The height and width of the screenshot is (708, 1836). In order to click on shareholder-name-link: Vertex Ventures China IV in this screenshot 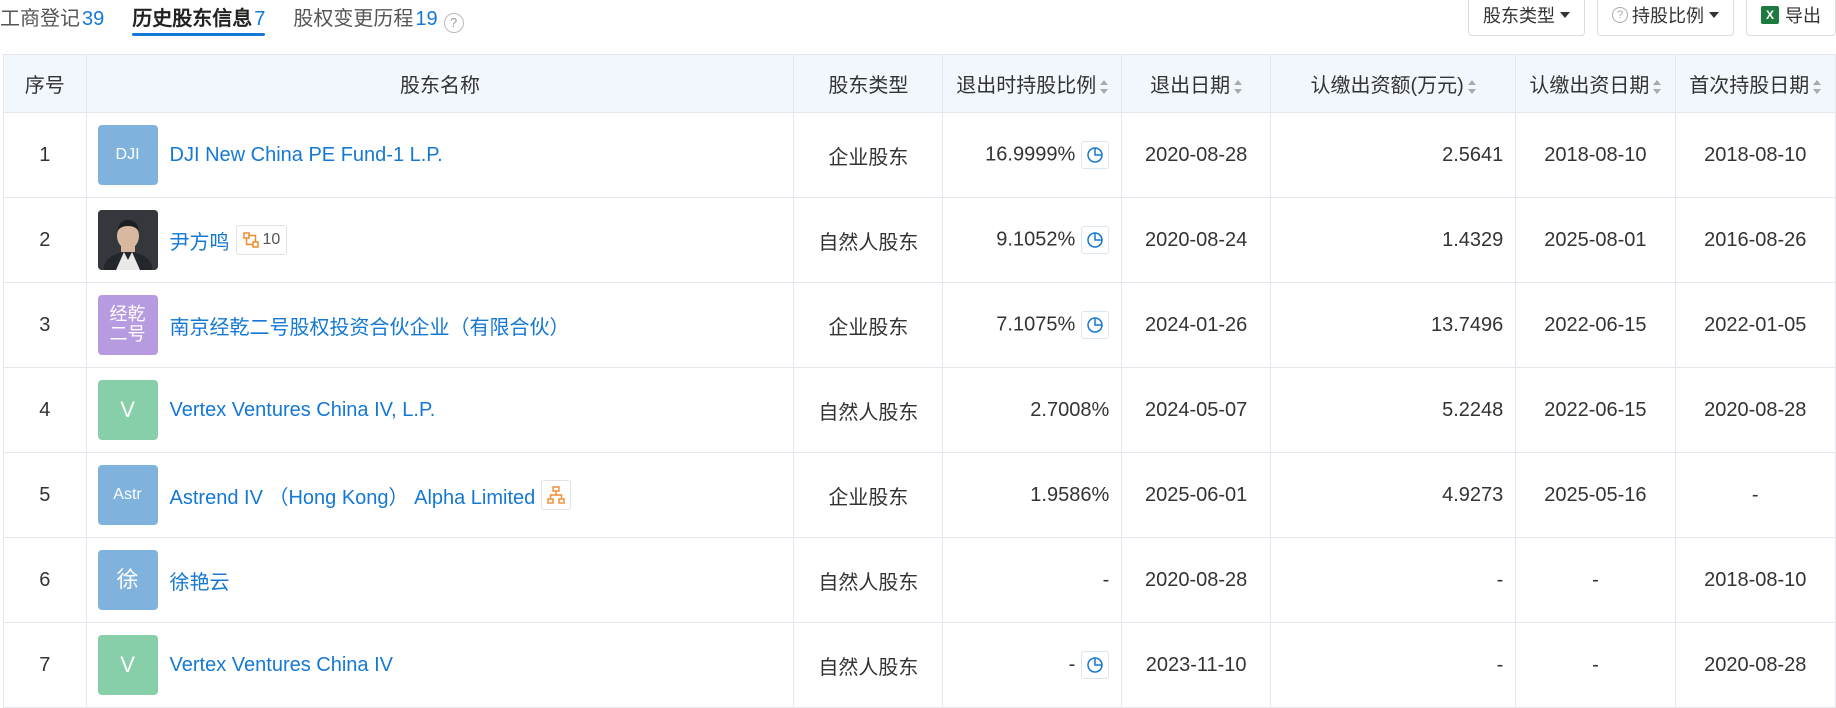, I will do `click(281, 665)`.